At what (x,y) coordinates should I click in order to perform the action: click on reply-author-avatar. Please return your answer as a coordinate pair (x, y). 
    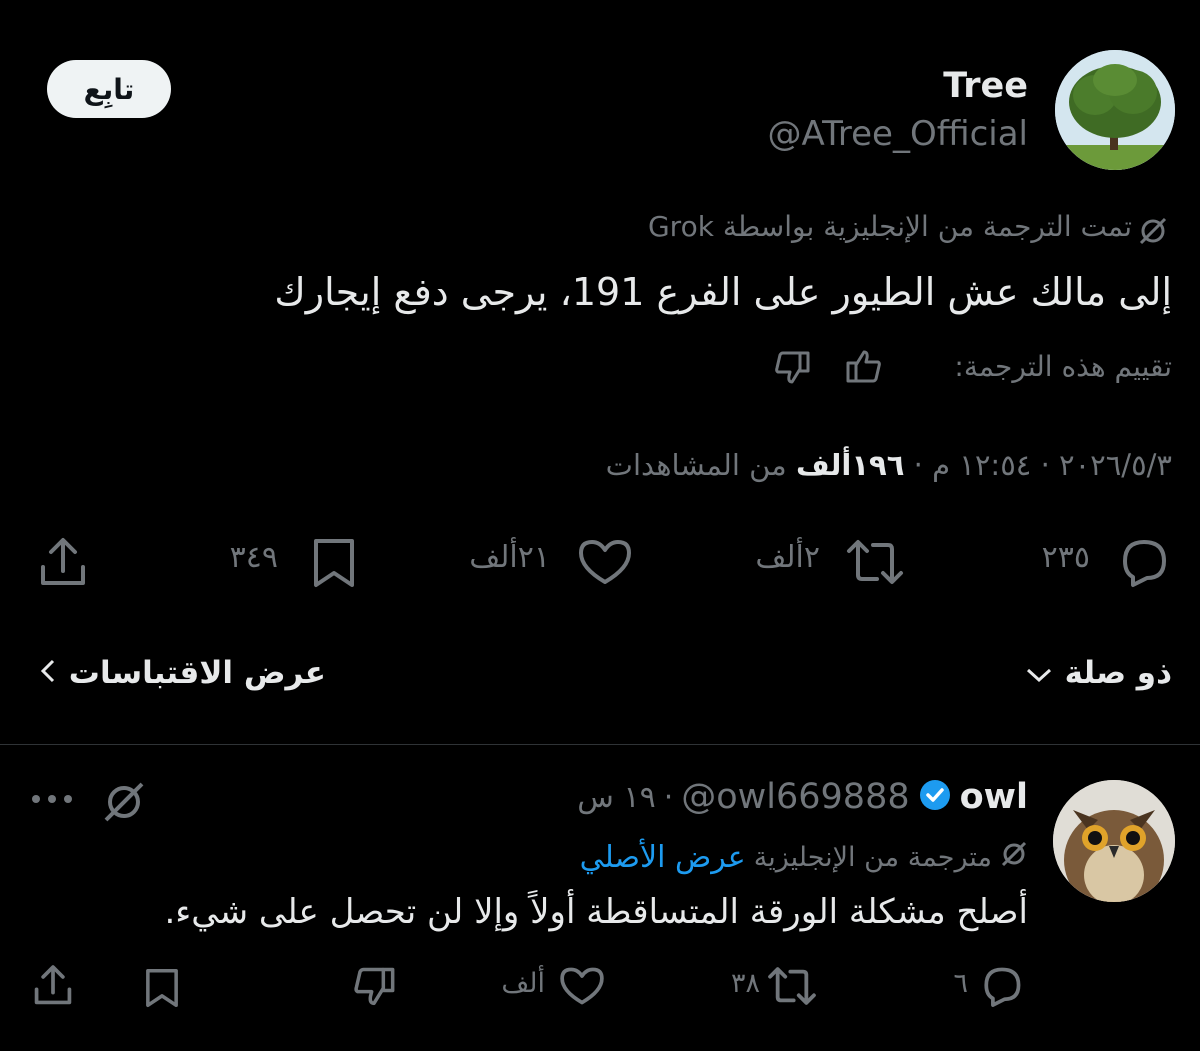
    Looking at the image, I should click on (1114, 841).